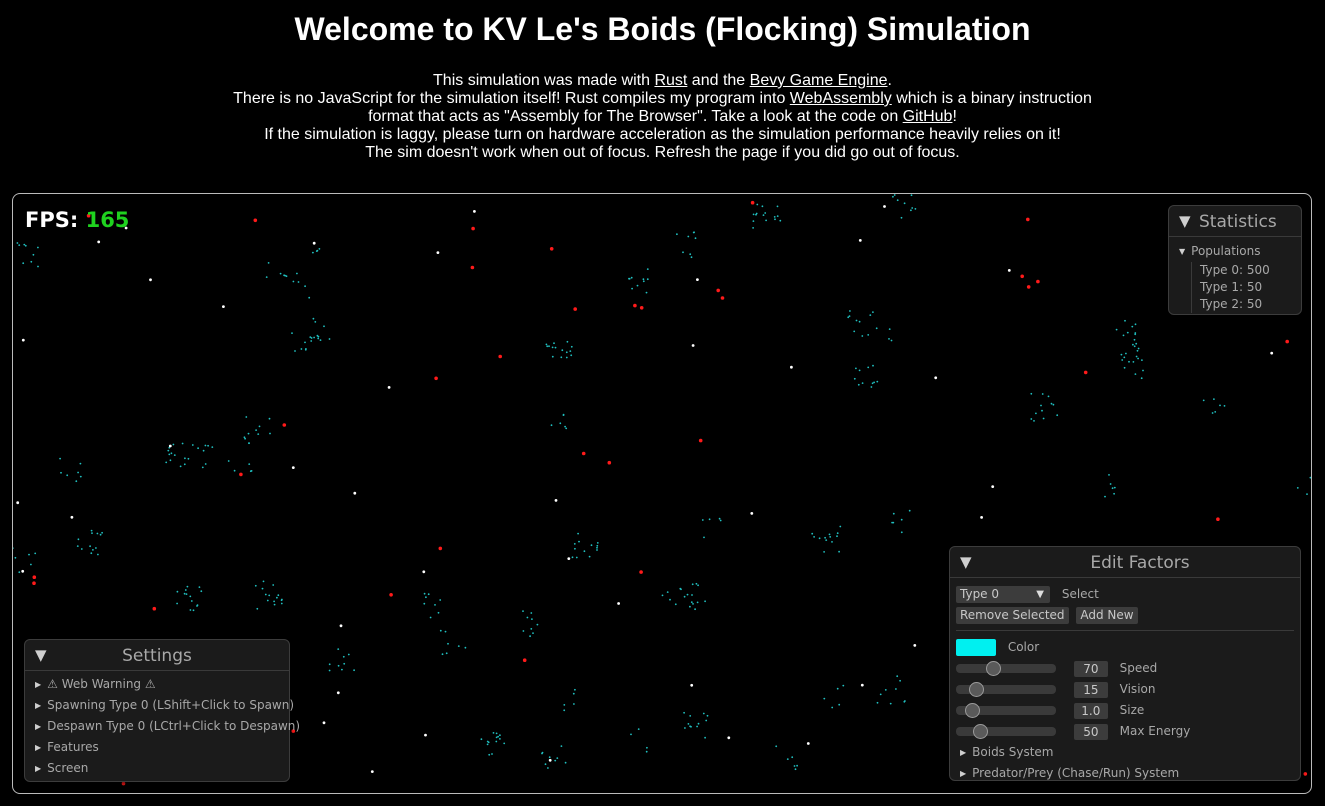  I want to click on populations-toggle: ▼ Populations, so click(1240, 251).